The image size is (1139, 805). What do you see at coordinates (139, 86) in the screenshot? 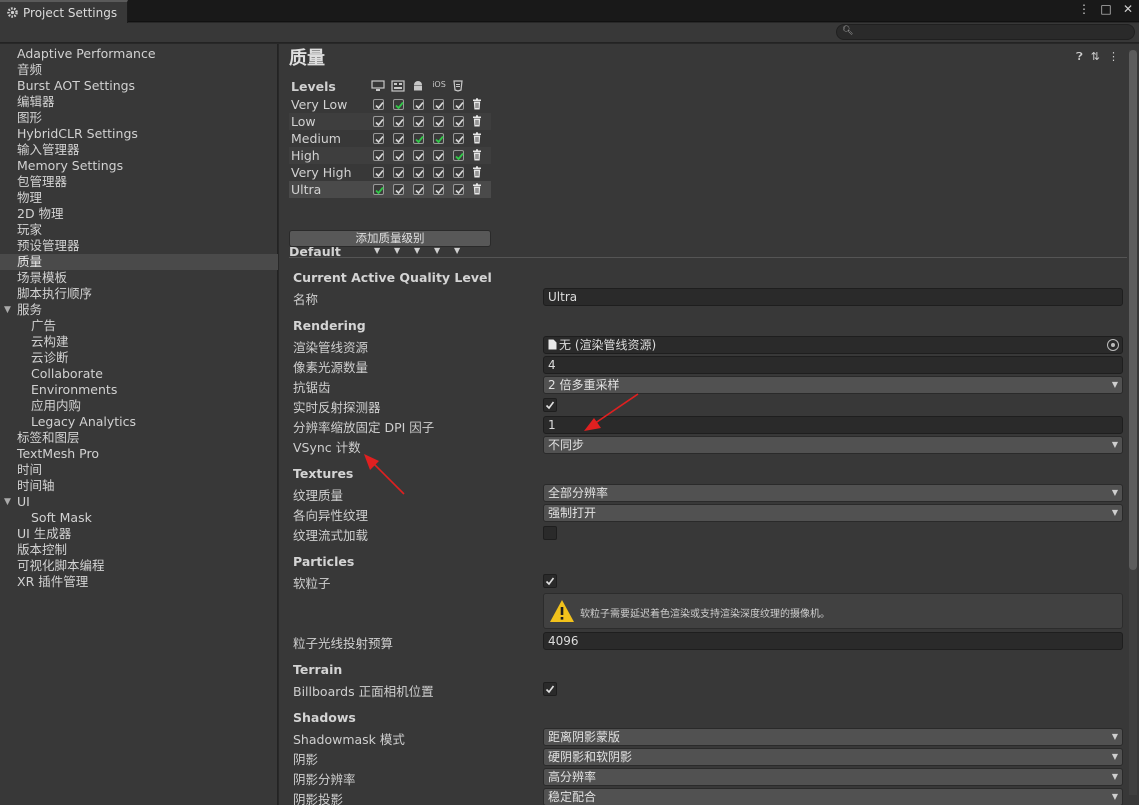
I see `sidebar-item: Burst AOT Settings` at bounding box center [139, 86].